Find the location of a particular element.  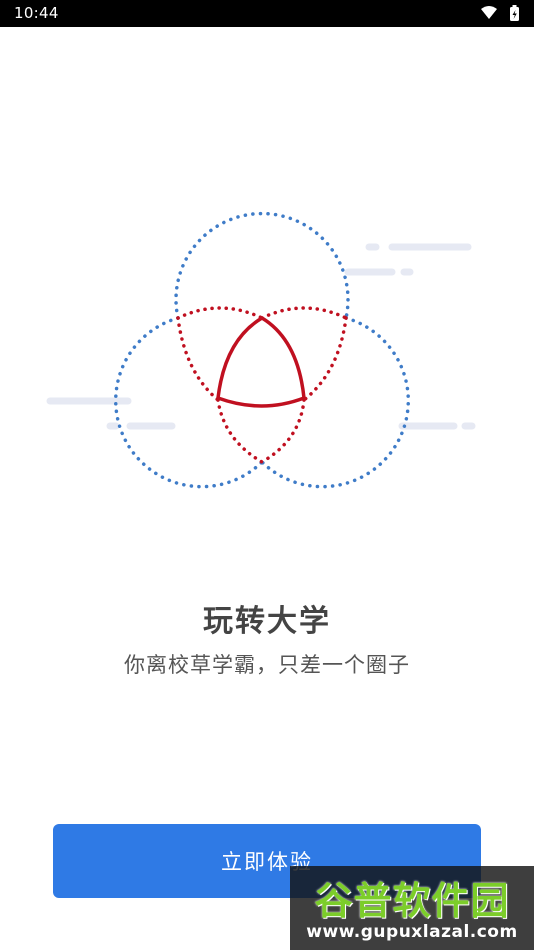

inner-dotted-arcs is located at coordinates (262, 385).